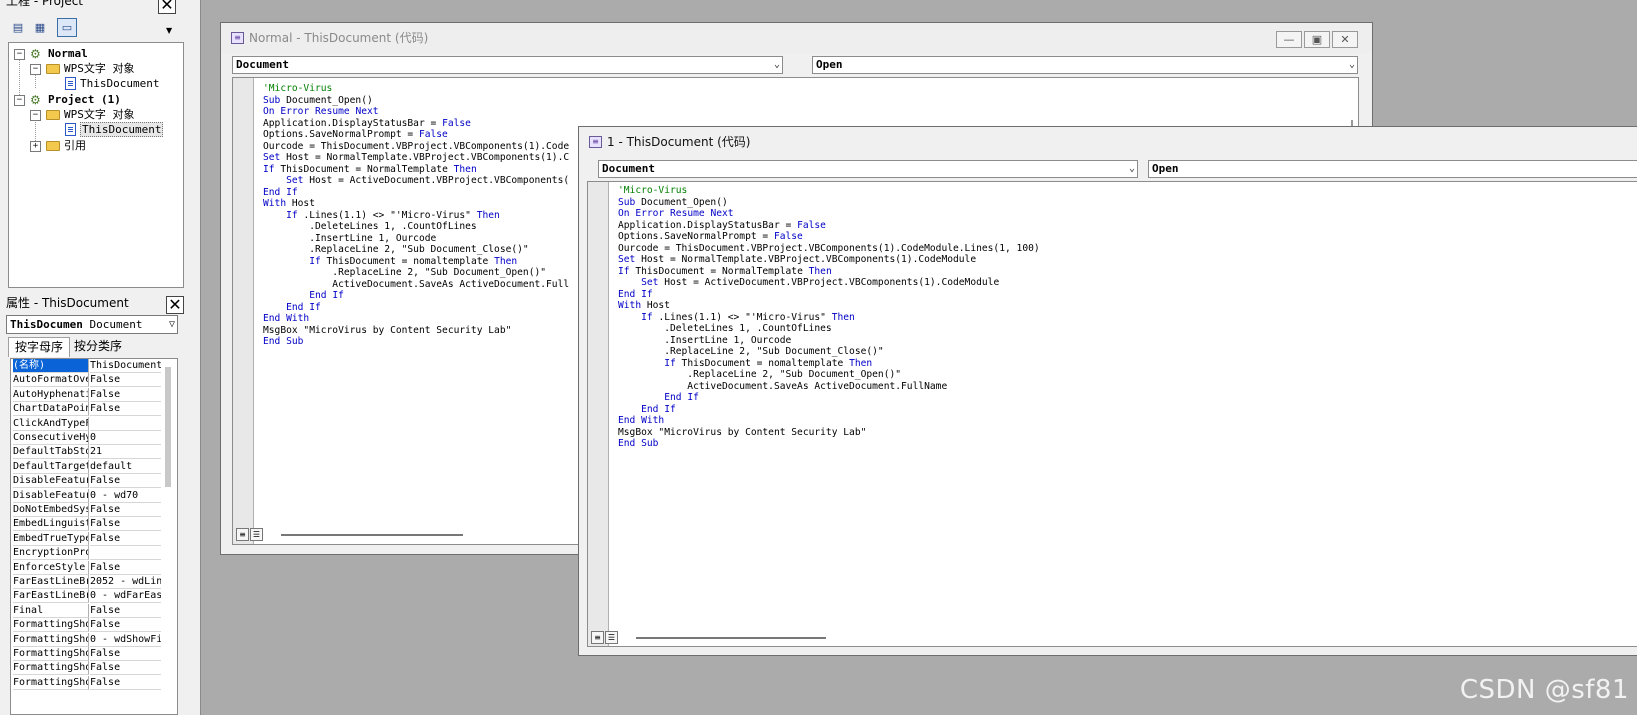  Describe the element at coordinates (86, 610) in the screenshot. I see `property-row: Final False` at that location.